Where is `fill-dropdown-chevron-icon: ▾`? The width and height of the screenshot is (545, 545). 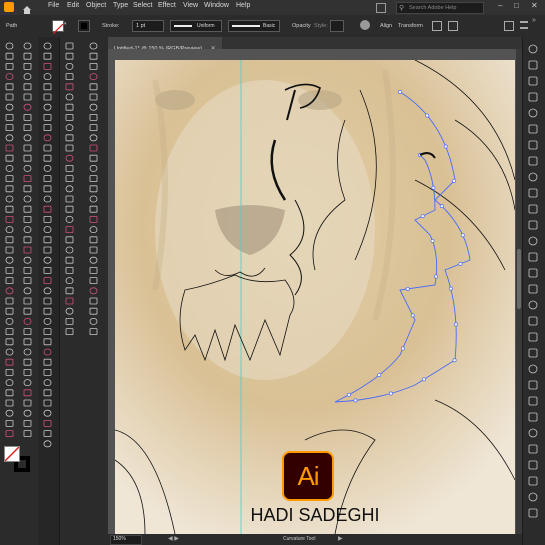 fill-dropdown-chevron-icon: ▾ is located at coordinates (65, 24).